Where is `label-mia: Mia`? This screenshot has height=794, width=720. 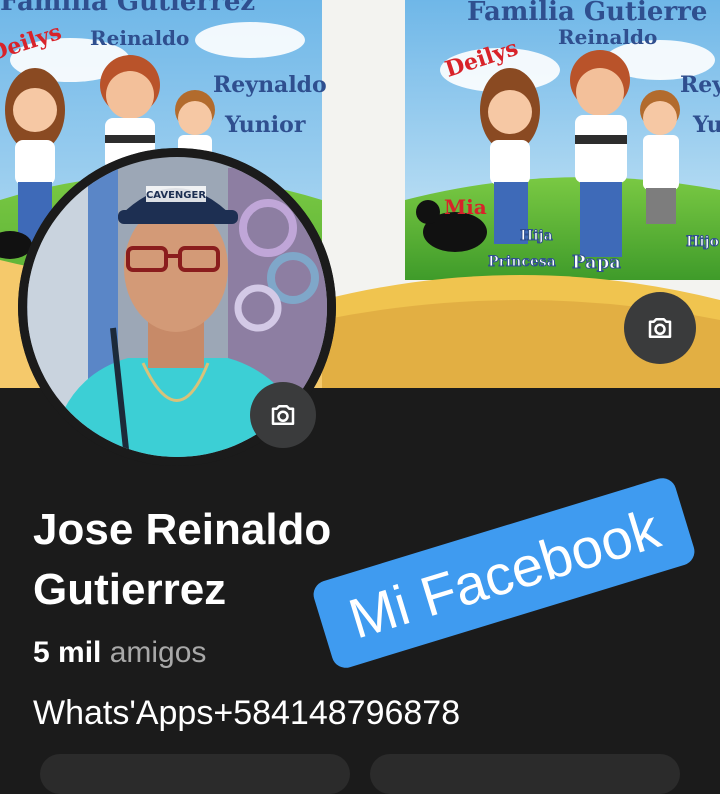 label-mia: Mia is located at coordinates (465, 207).